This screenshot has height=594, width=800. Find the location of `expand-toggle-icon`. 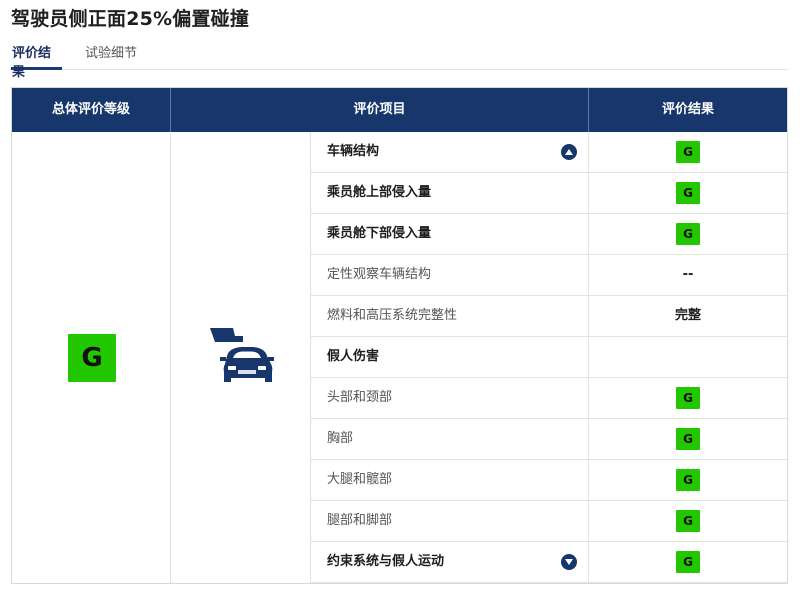

expand-toggle-icon is located at coordinates (569, 562).